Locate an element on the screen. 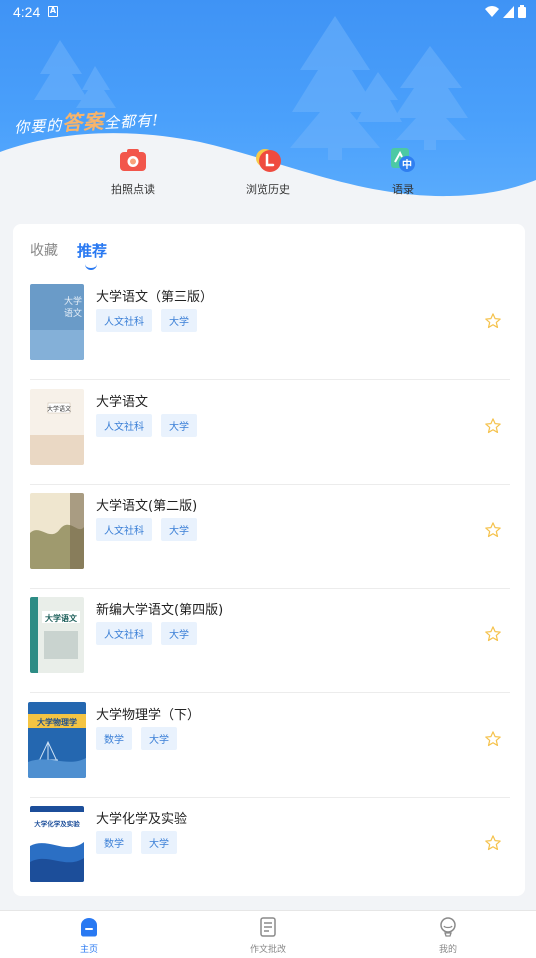 This screenshot has height=958, width=536. translate-icon: 中 is located at coordinates (403, 160).